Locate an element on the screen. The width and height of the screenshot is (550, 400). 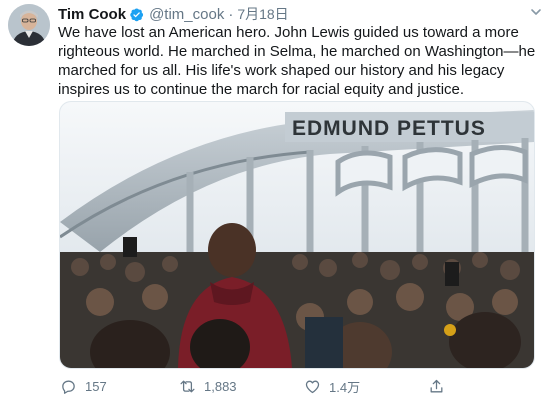
chevron-down-icon is located at coordinates (536, 12).